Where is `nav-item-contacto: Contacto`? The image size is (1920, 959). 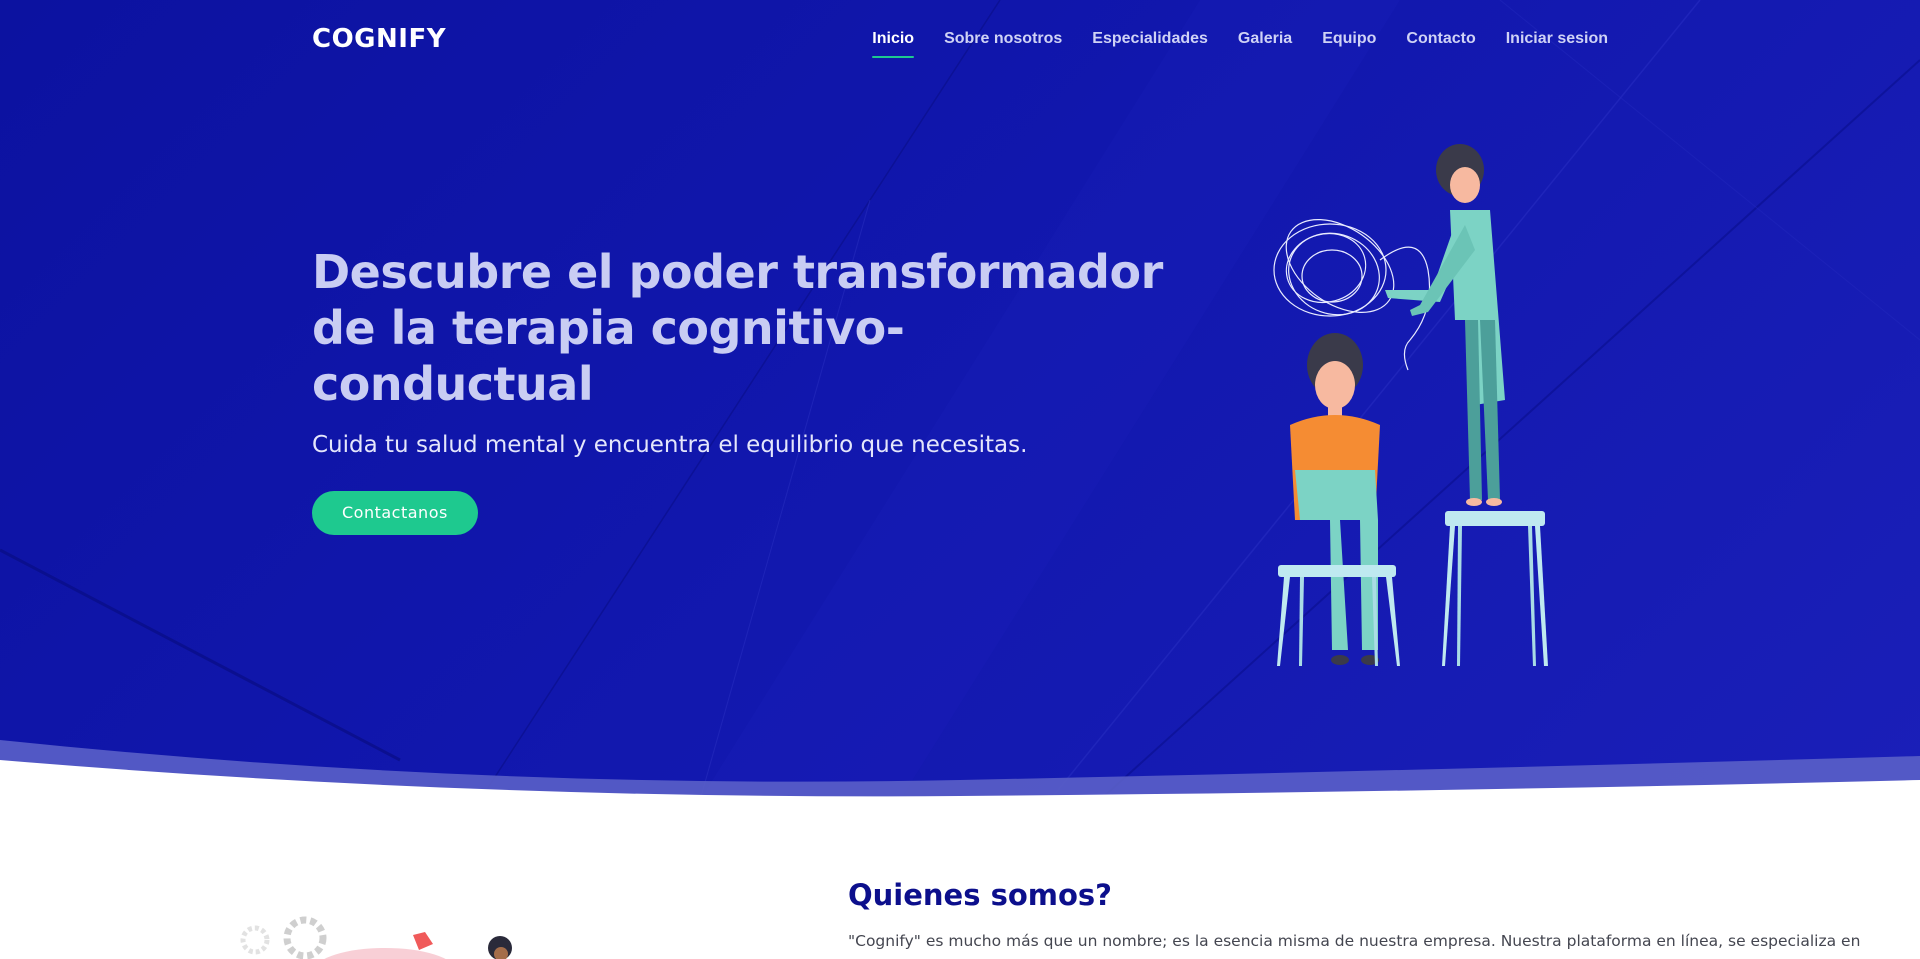
nav-item-contacto: Contacto is located at coordinates (1440, 43).